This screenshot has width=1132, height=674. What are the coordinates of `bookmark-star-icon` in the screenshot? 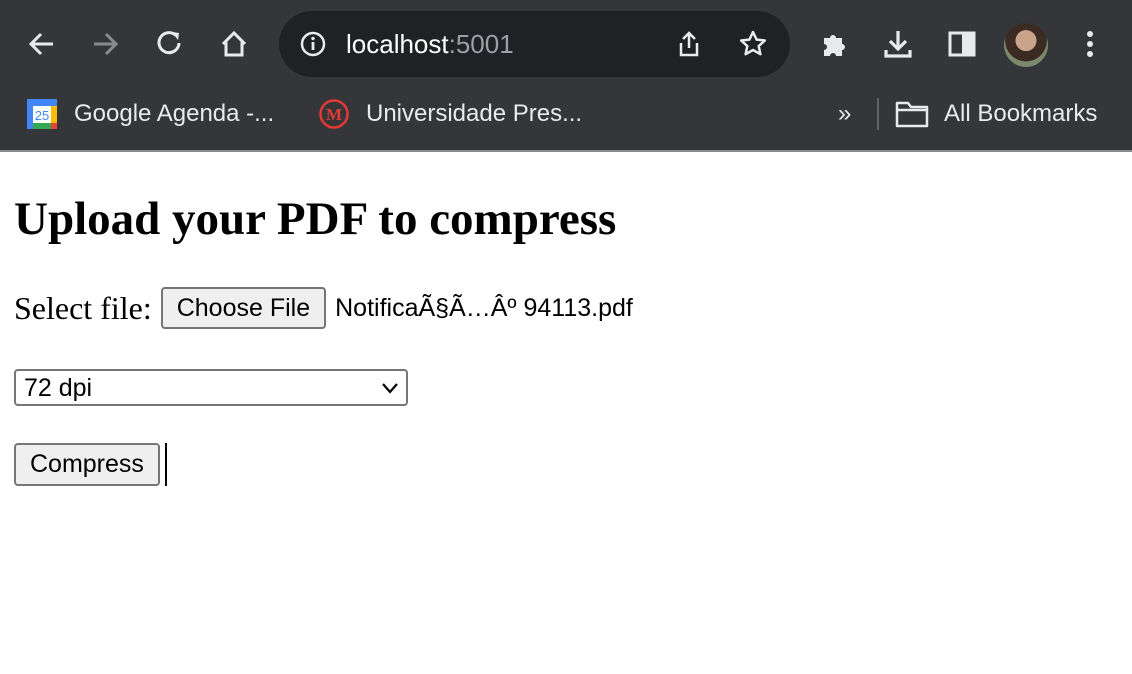 It's located at (753, 44).